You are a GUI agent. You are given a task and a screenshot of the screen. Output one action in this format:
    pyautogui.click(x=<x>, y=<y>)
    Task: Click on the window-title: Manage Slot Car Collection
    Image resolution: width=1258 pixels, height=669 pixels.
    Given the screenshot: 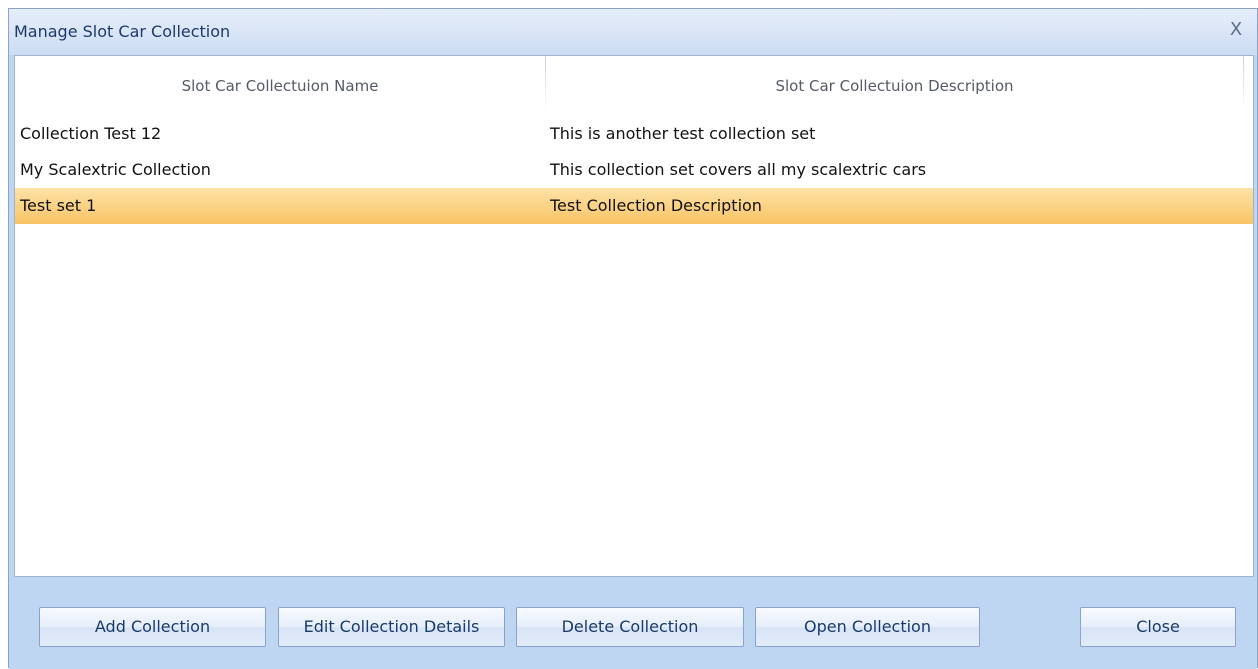 What is the action you would take?
    pyautogui.click(x=122, y=31)
    